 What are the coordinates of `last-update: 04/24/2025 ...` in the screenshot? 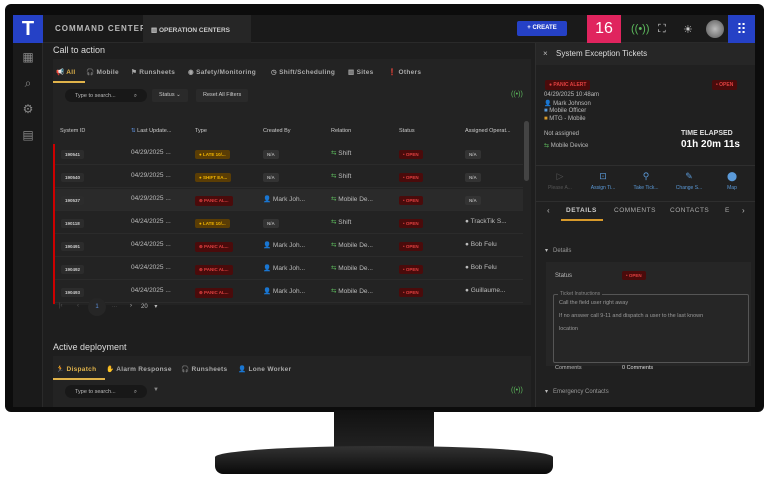 It's located at (151, 244).